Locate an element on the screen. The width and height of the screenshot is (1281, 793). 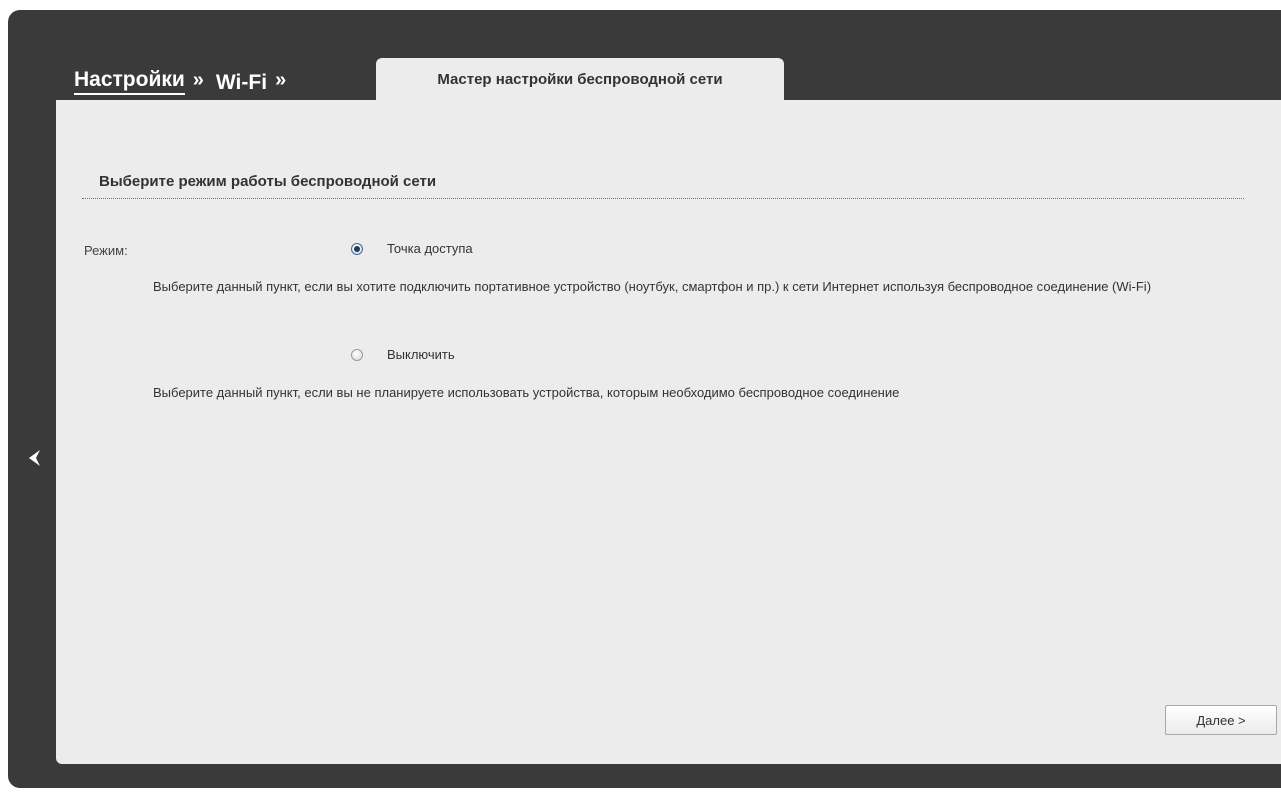
next-button: Далее > is located at coordinates (1221, 720).